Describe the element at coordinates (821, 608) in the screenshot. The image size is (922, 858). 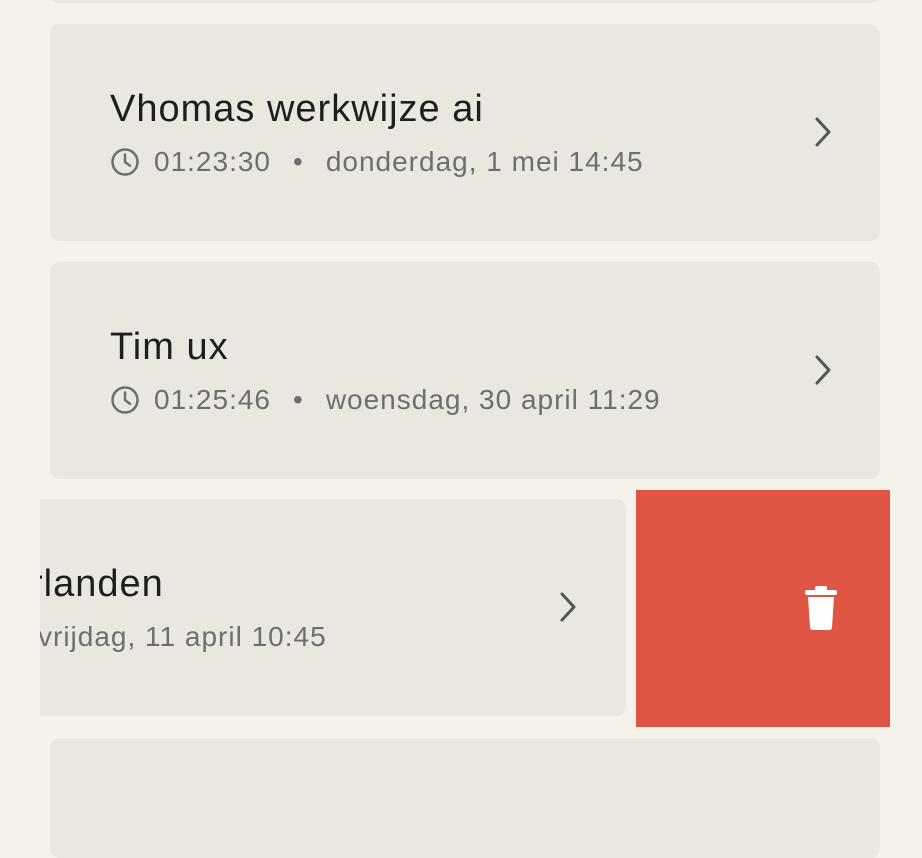
I see `trash-icon` at that location.